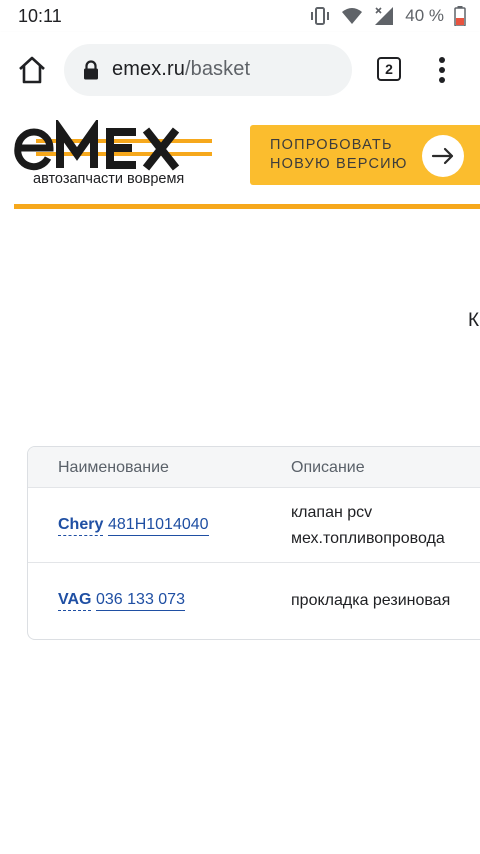 The image size is (480, 854). I want to click on try-new-version-label: ПОПРОБОВАТЬ НОВУЮ ВЕРСИЮ, so click(339, 154).